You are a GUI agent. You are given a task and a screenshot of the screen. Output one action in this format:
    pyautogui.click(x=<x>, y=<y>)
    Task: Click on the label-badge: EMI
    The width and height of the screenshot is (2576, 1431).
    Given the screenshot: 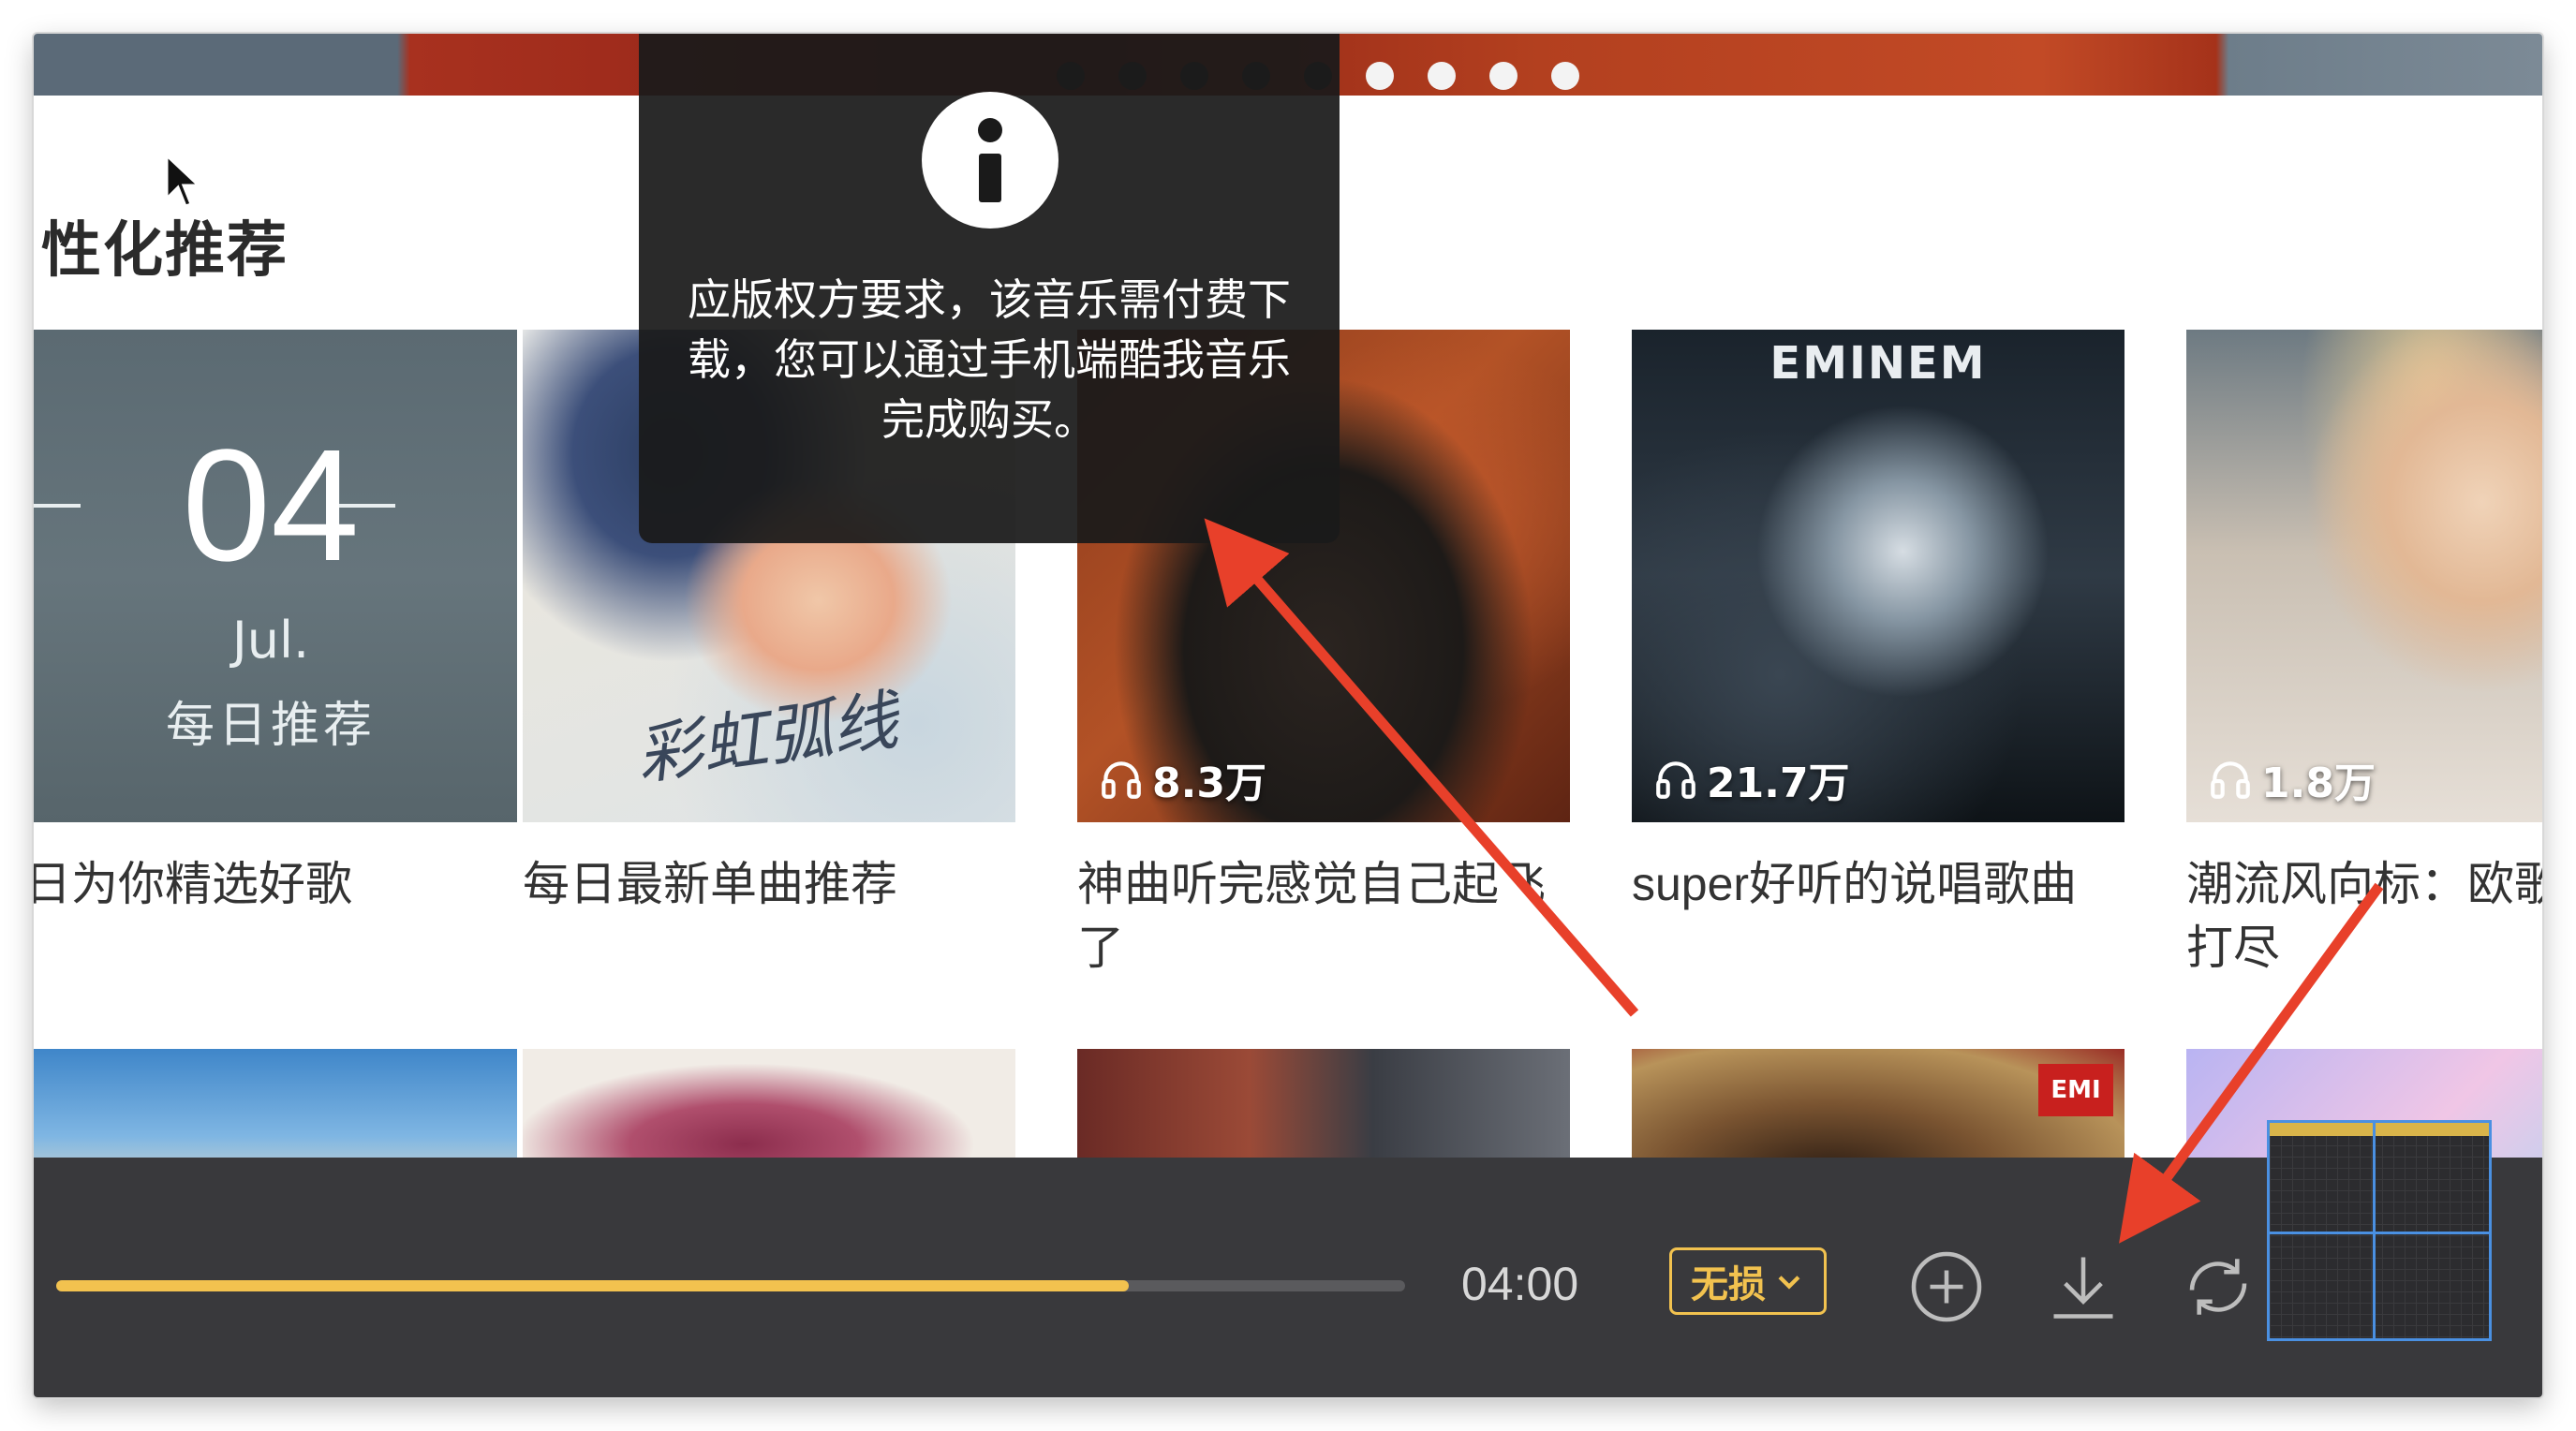 What is the action you would take?
    pyautogui.click(x=2076, y=1090)
    